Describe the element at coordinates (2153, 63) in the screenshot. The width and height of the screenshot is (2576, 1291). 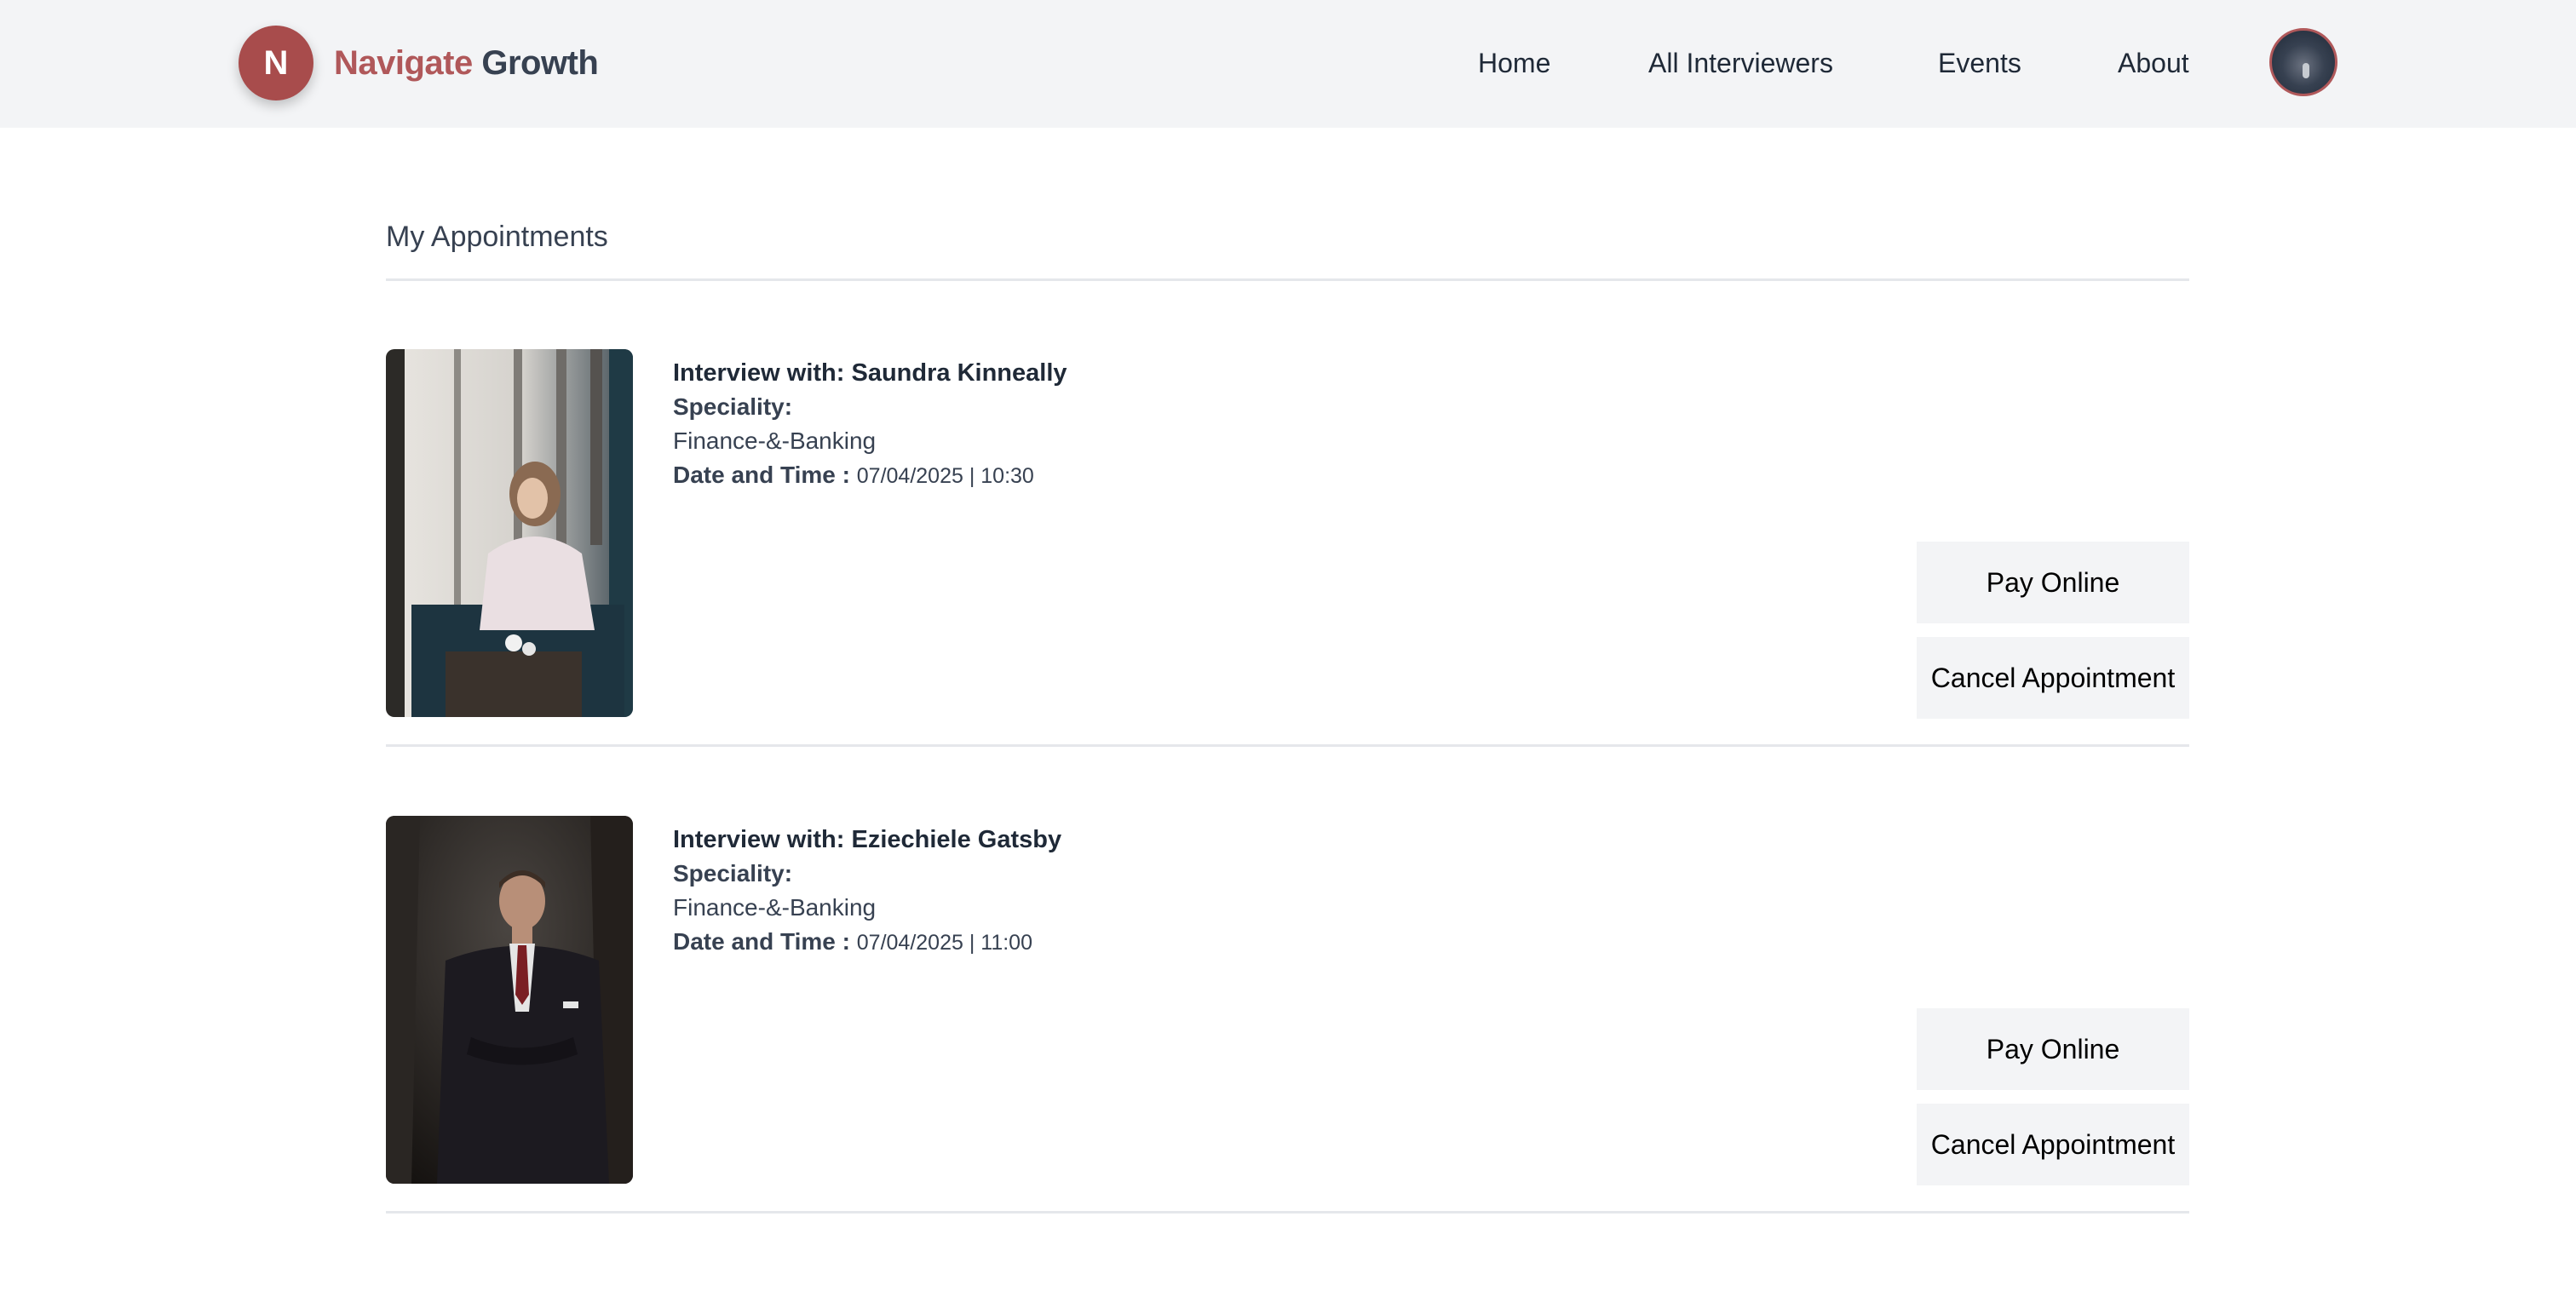
I see `nav-link-about: About` at that location.